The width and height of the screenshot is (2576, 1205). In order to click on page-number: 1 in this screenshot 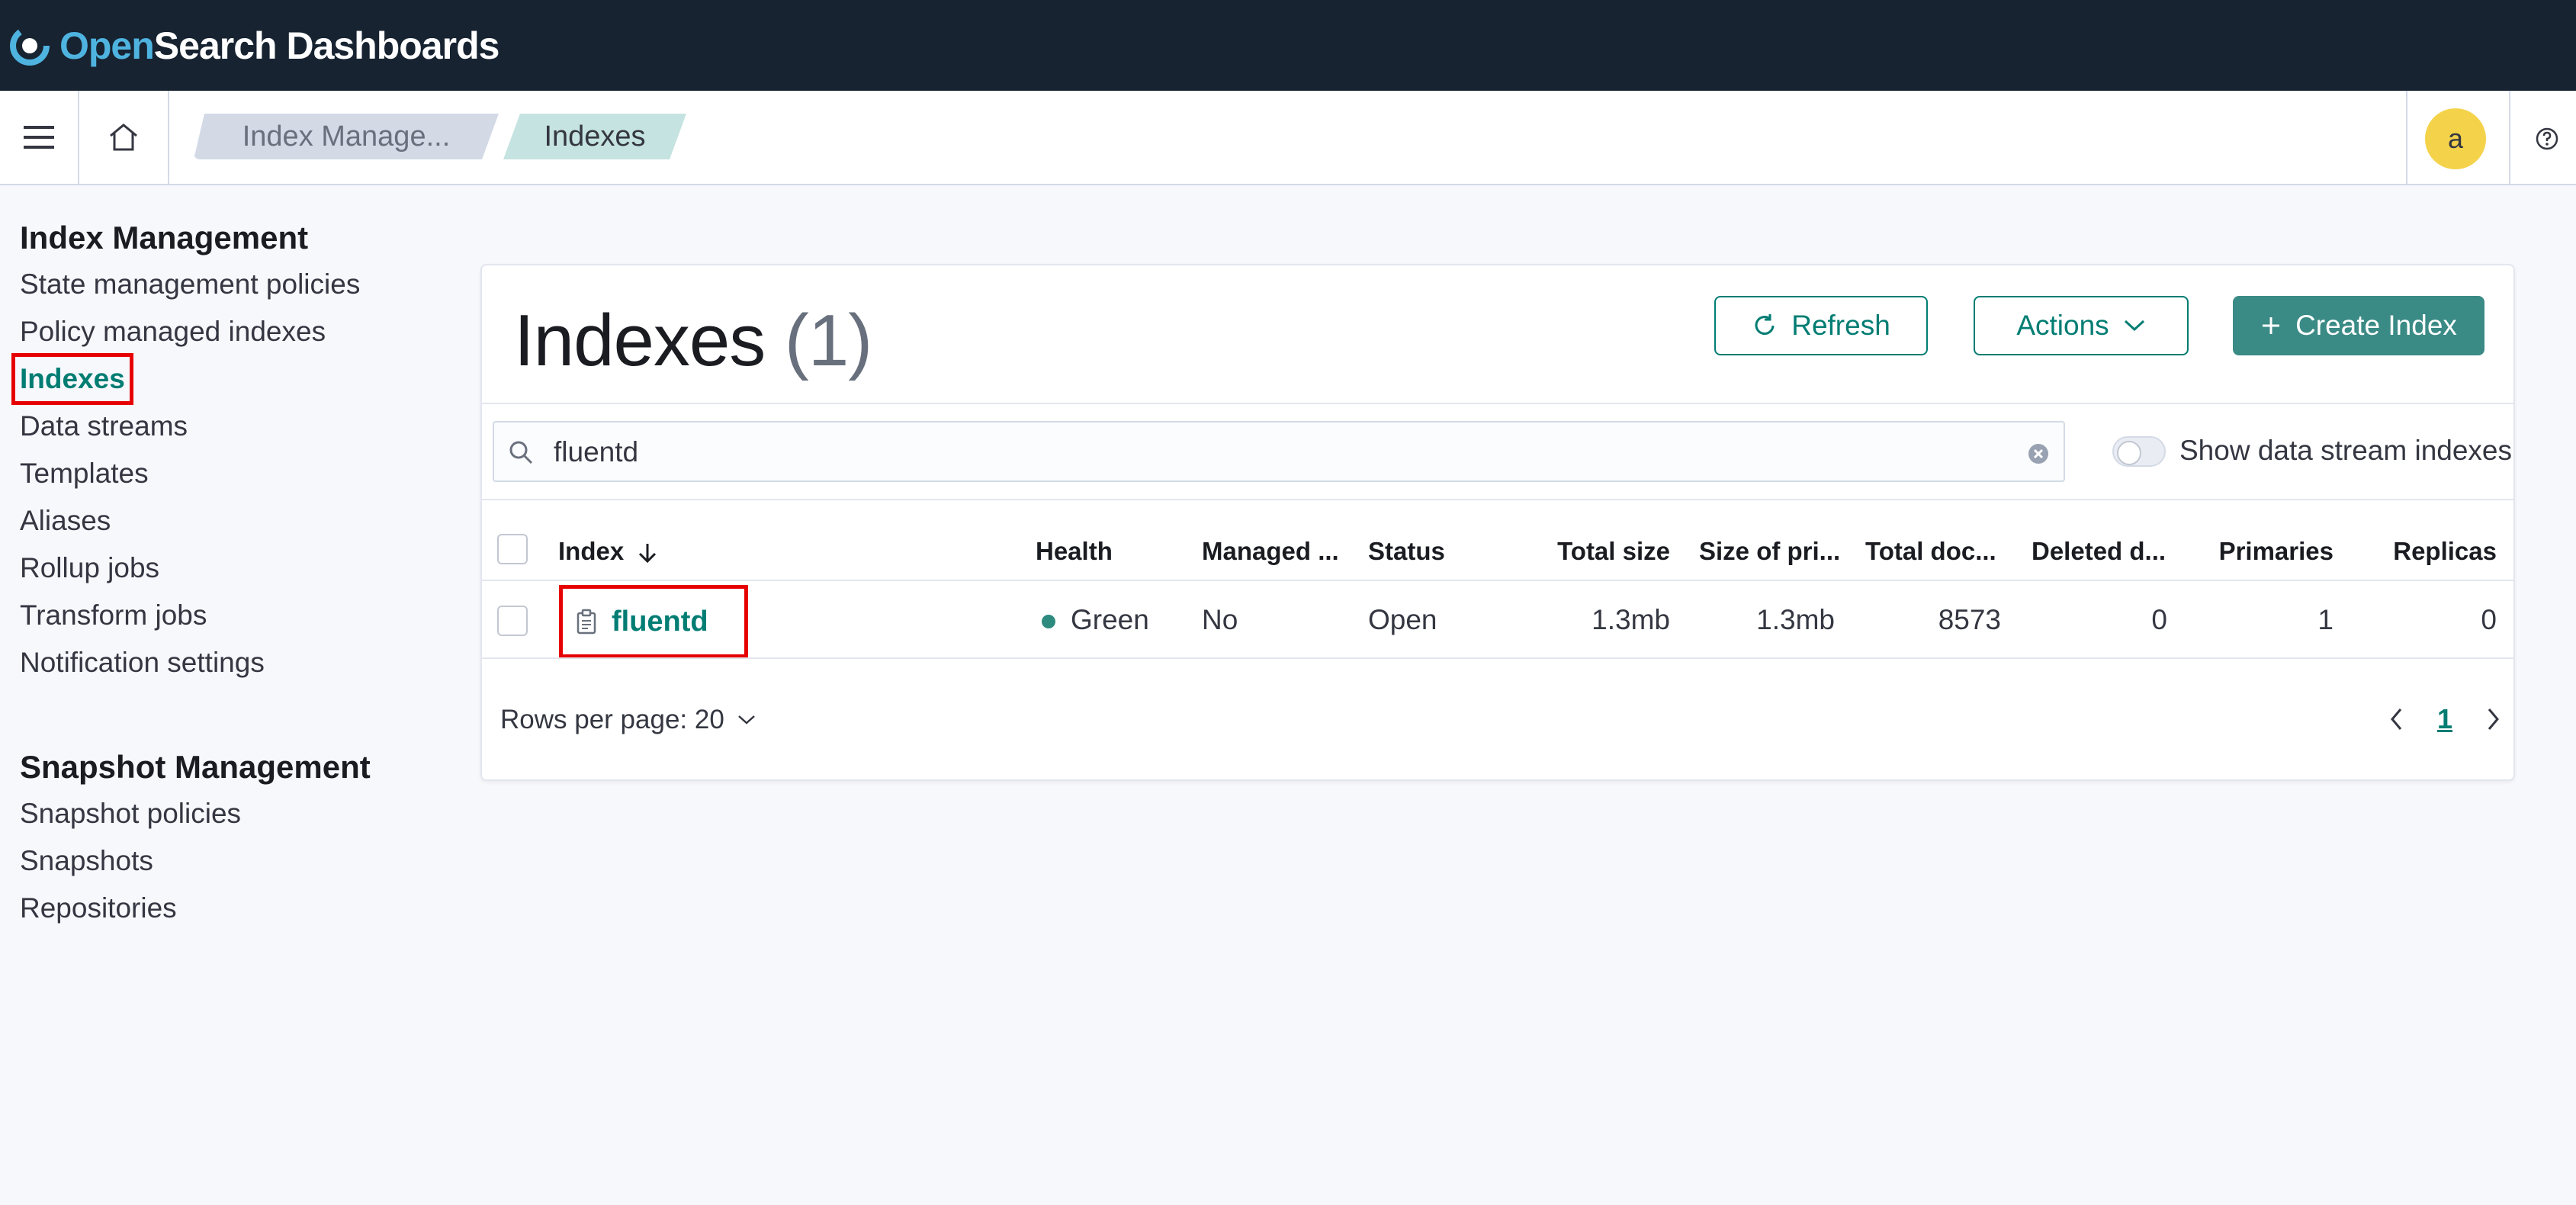, I will do `click(2444, 719)`.